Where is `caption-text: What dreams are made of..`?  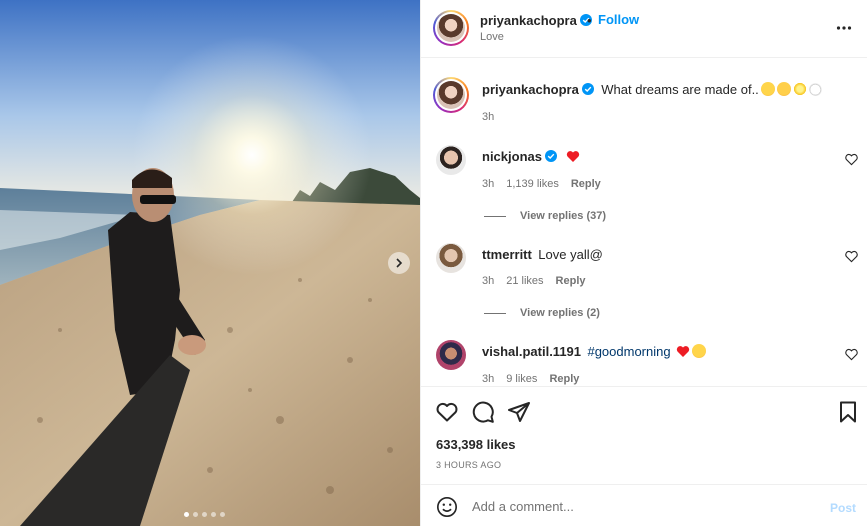
caption-text: What dreams are made of.. is located at coordinates (680, 89).